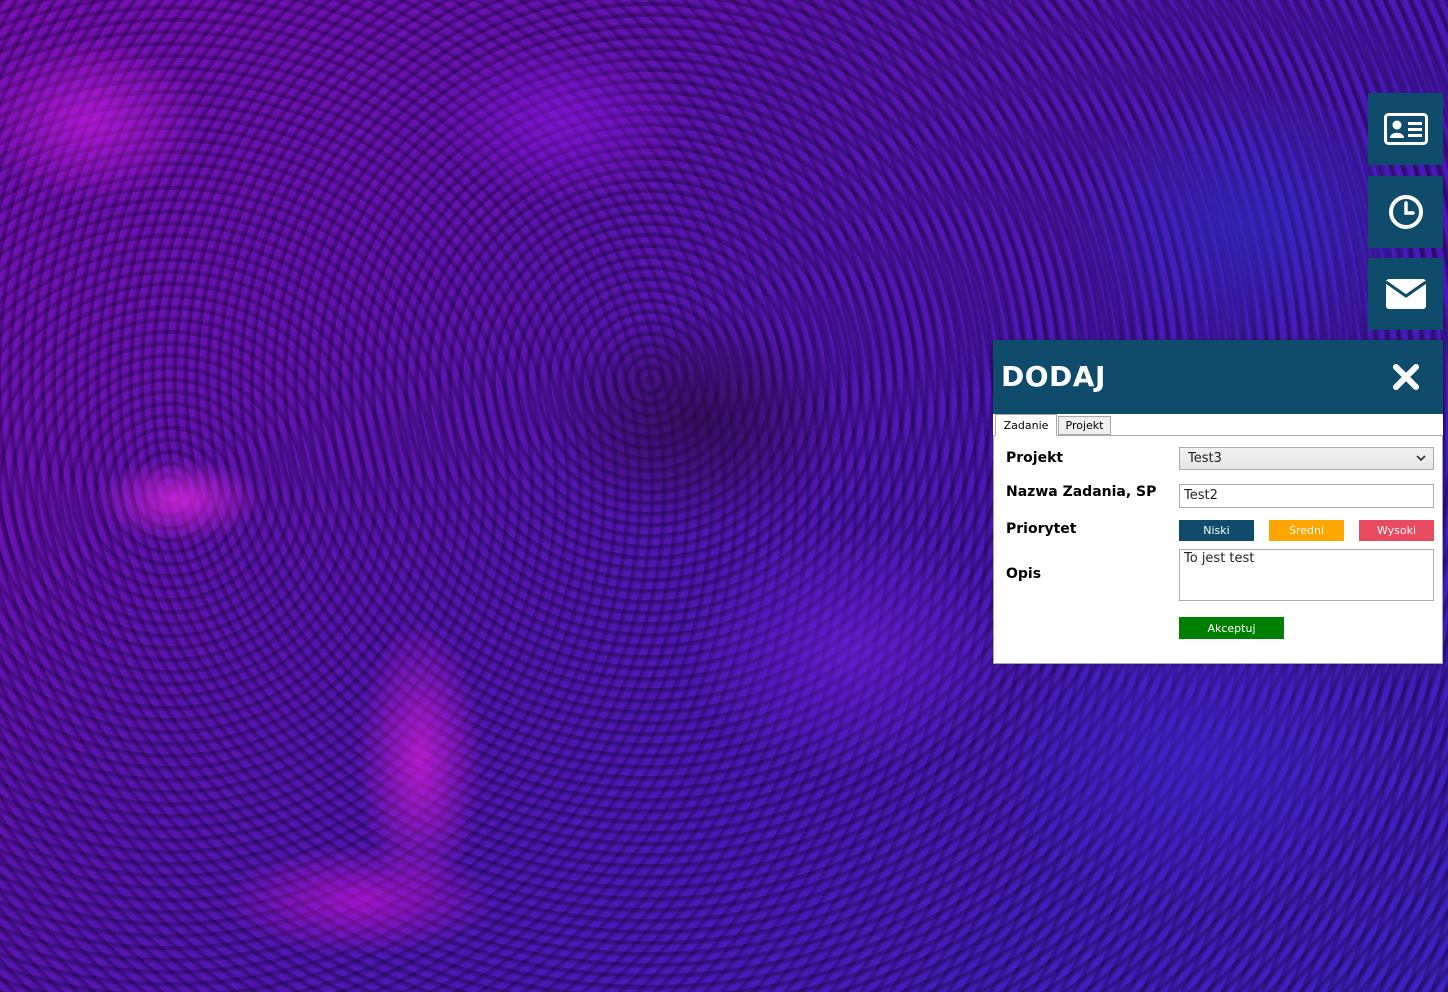 The image size is (1448, 992). I want to click on history-button, so click(1405, 212).